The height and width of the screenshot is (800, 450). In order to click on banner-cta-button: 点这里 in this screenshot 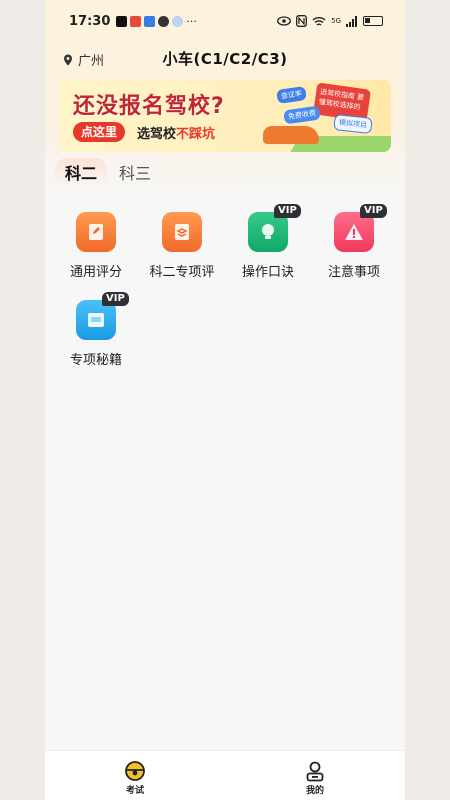, I will do `click(99, 132)`.